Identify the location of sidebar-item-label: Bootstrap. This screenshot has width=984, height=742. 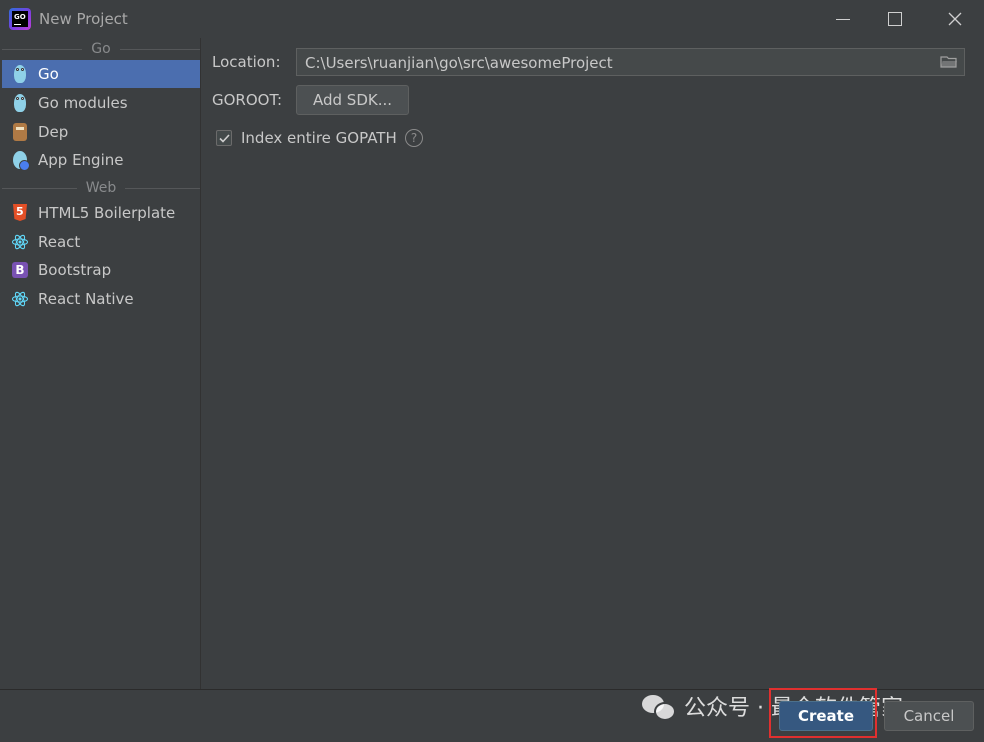
(75, 270).